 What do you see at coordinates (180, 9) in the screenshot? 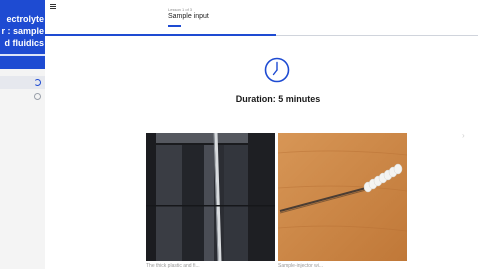
I see `lesson-count: Lesson 1 of 3` at bounding box center [180, 9].